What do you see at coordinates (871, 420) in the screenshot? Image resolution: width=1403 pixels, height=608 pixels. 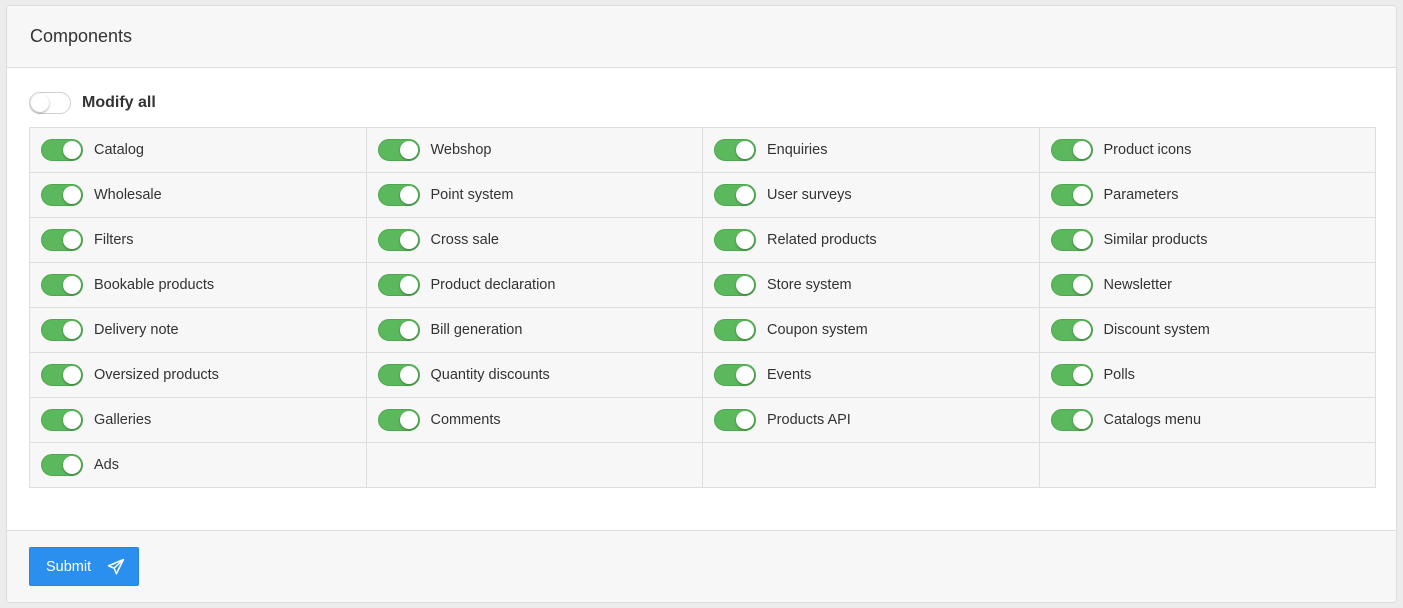 I see `component-item: Products API` at bounding box center [871, 420].